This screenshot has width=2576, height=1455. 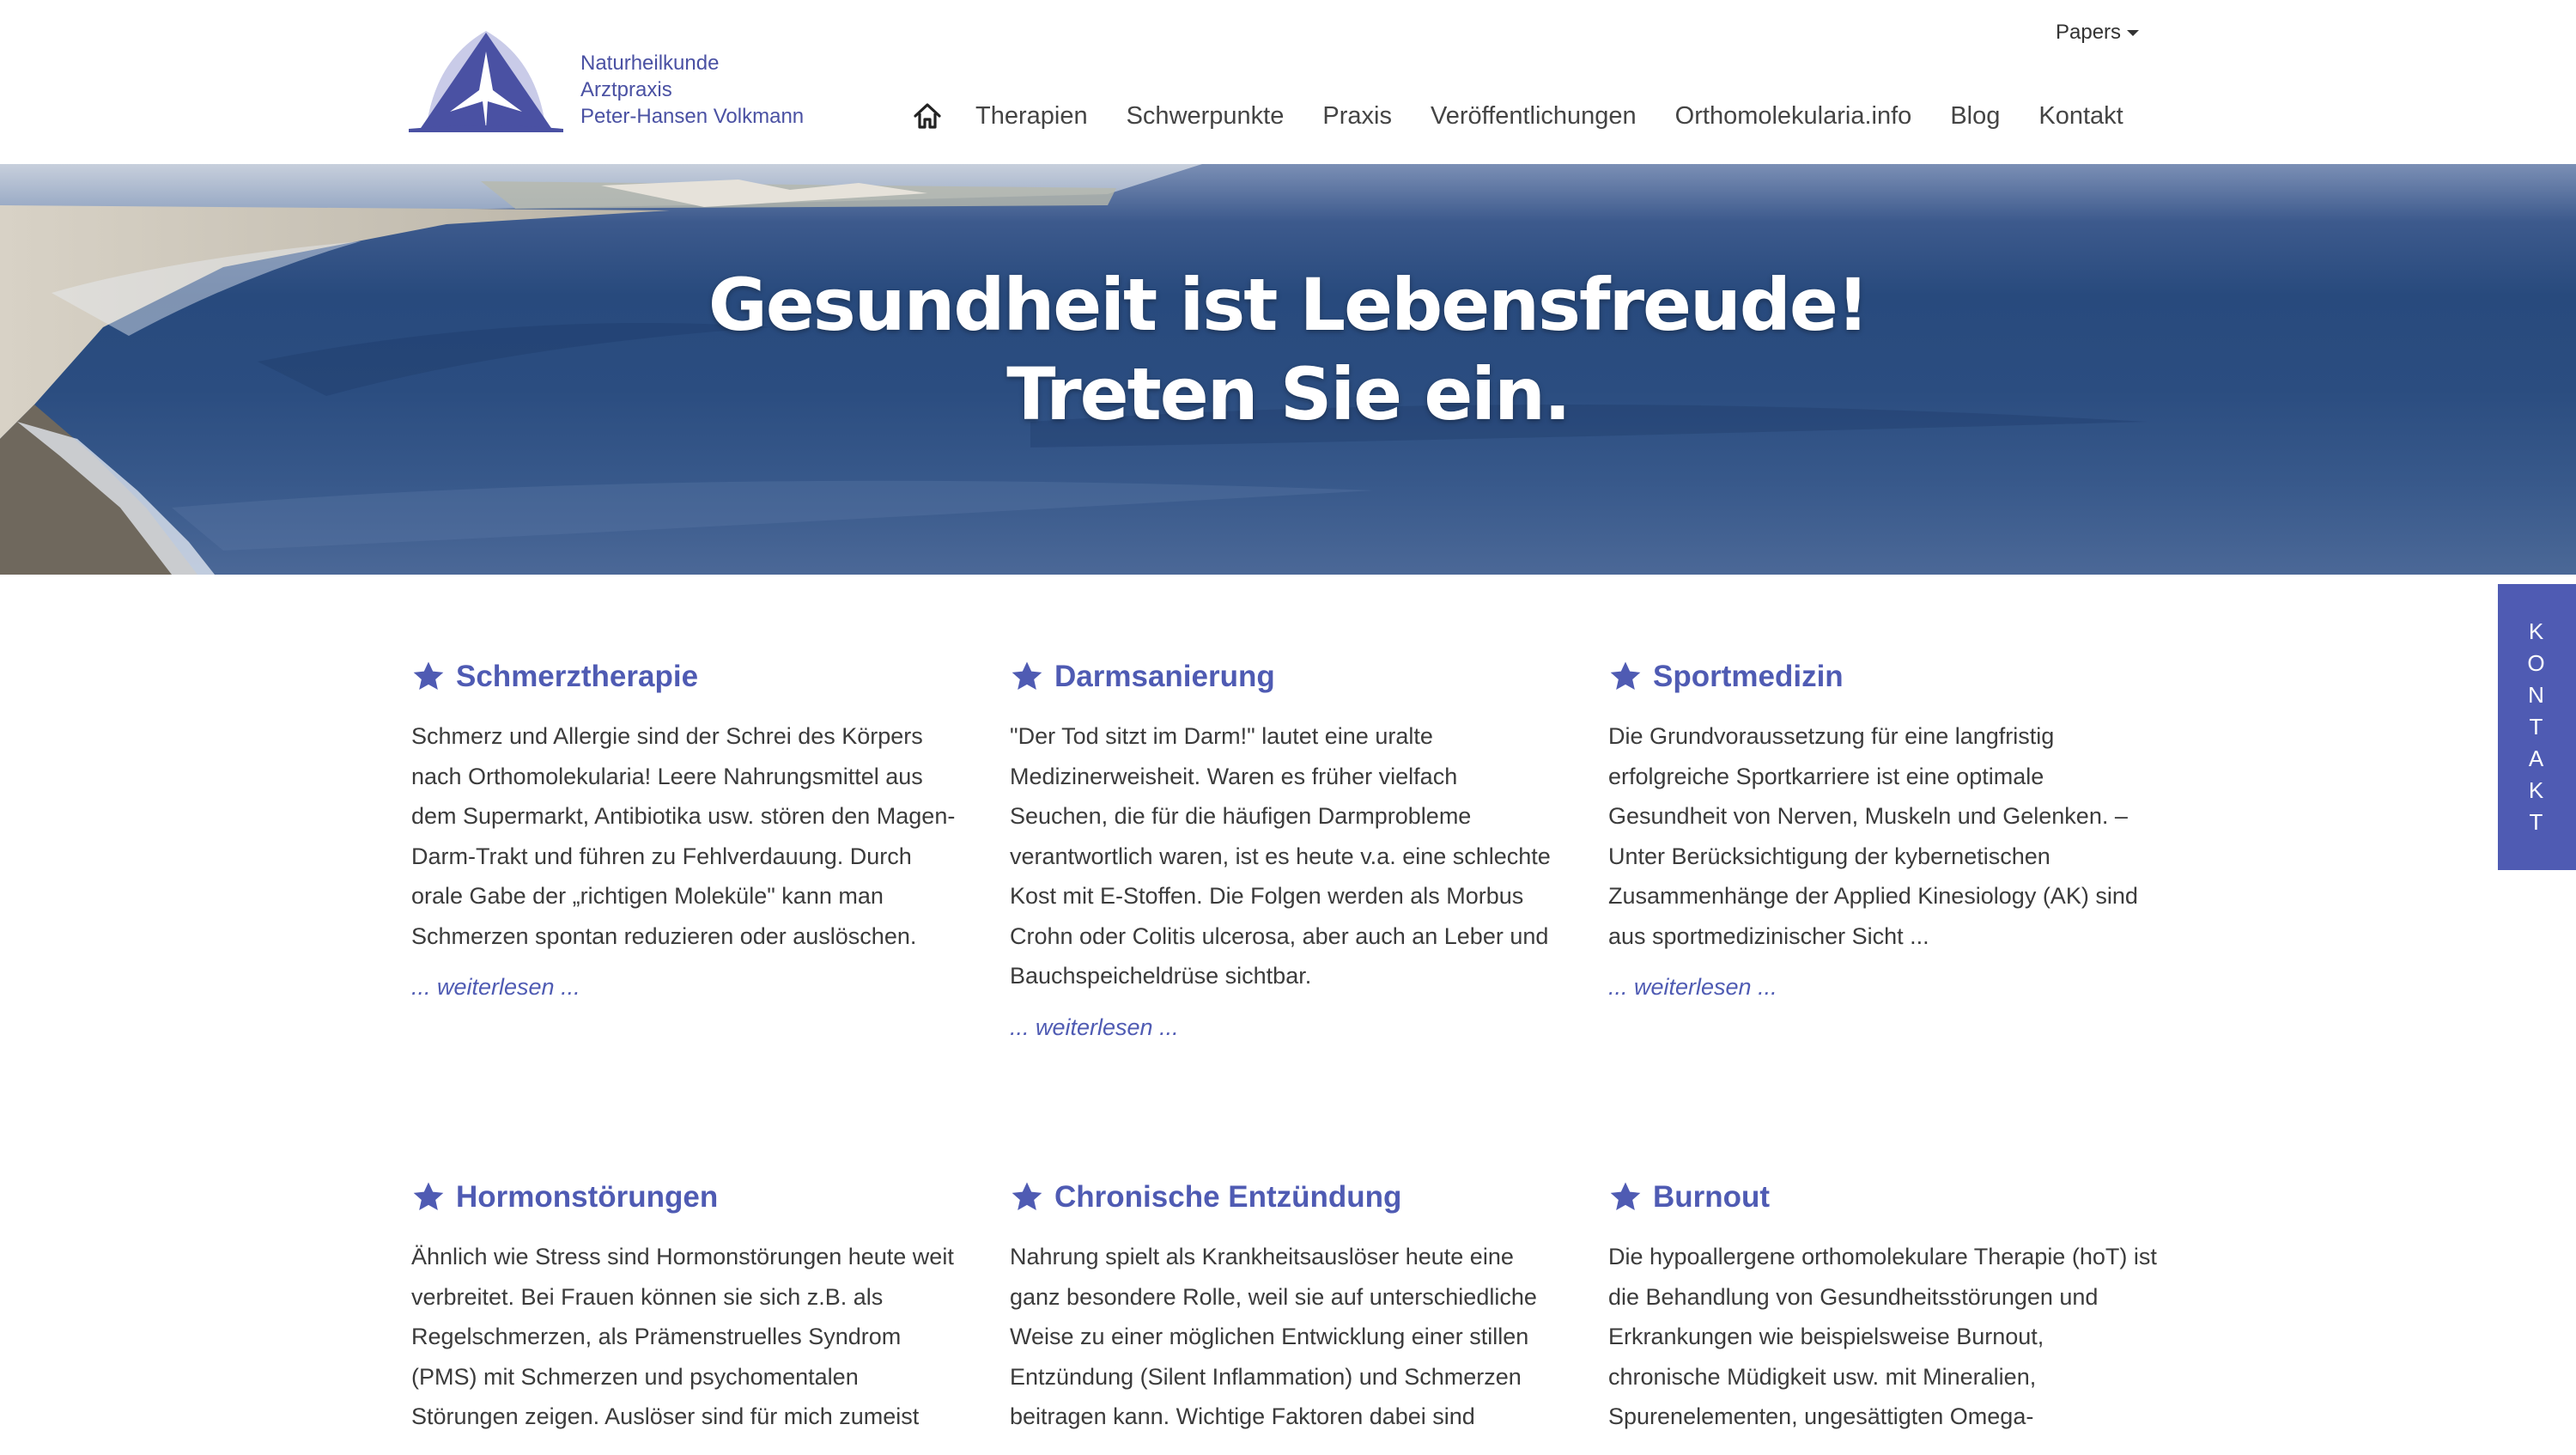 I want to click on contact-tab-letter: N, so click(x=2537, y=695).